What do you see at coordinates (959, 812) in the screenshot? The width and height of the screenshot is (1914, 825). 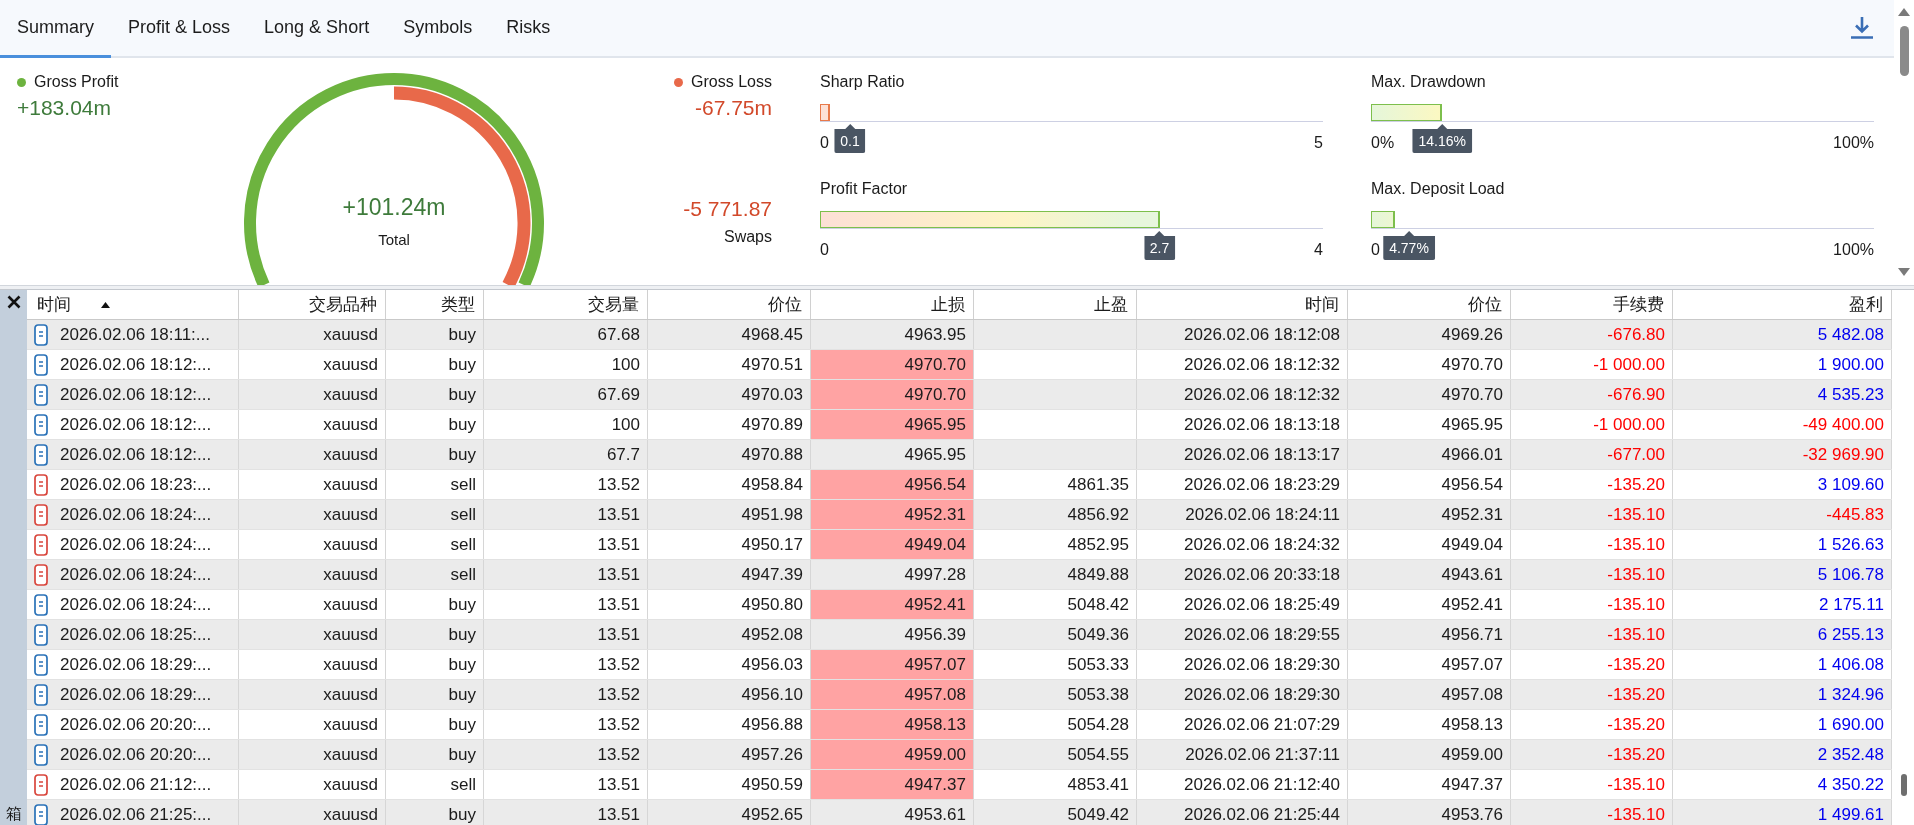 I see `table-row: 2026.02.06 21:25:... xauusd buy 13.51 4952.65 4953.61 5049.42 2026.02.06 21:25:44 4953.76 -135.10 1 499.61` at bounding box center [959, 812].